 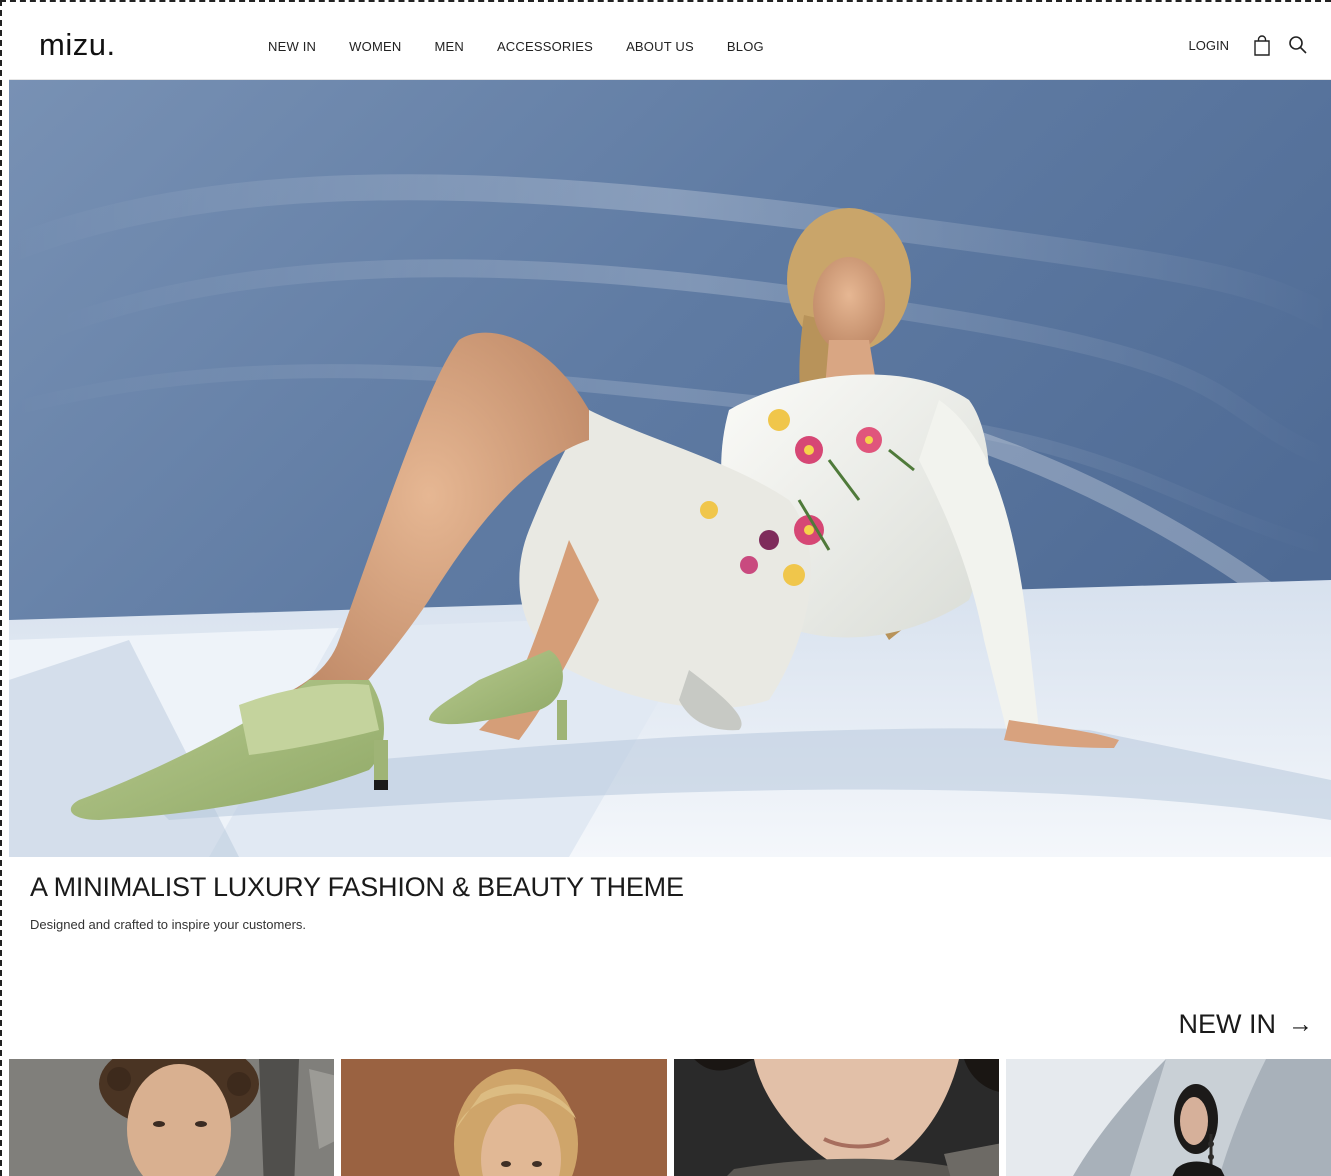 I want to click on search-icon, so click(x=1298, y=45).